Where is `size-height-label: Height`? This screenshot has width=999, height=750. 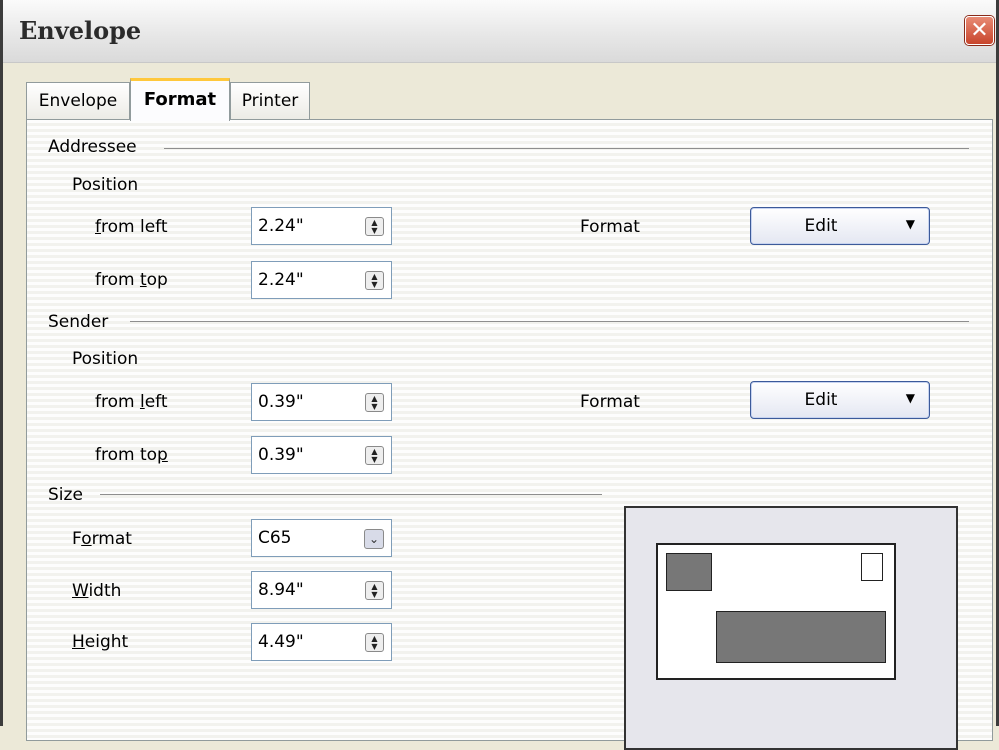 size-height-label: Height is located at coordinates (100, 642).